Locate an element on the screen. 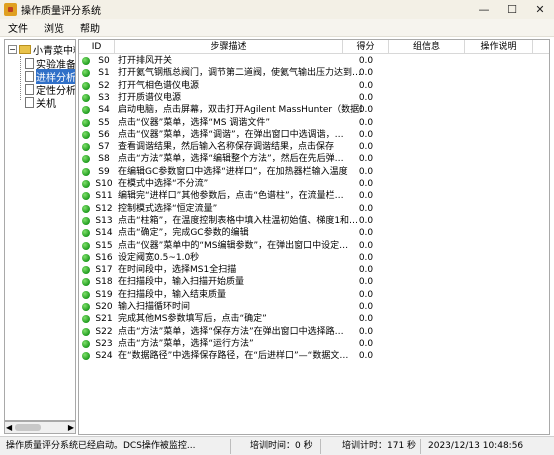 The image size is (554, 455). tree-root: − 小青菜中料 is located at coordinates (41, 50).